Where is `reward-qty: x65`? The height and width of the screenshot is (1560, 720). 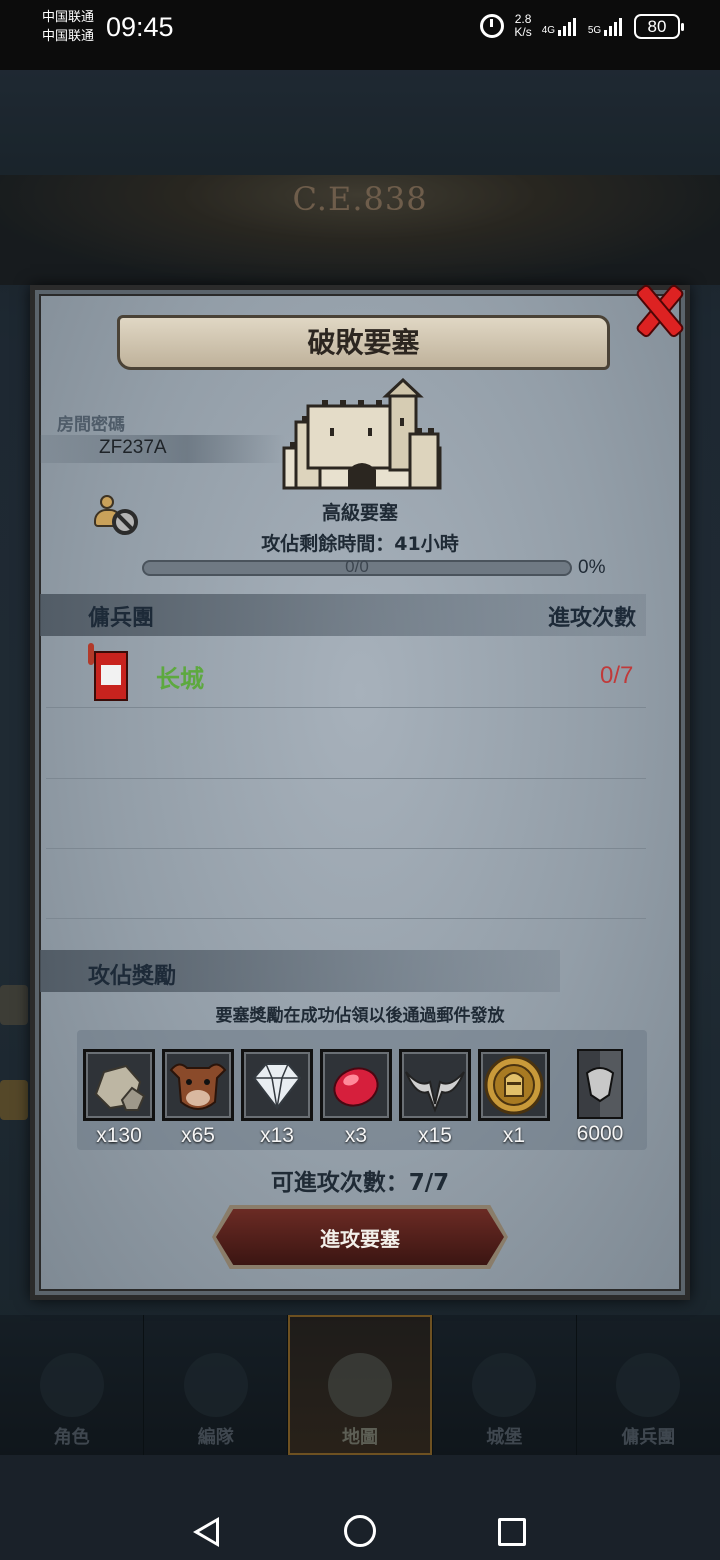
reward-qty: x65 is located at coordinates (198, 1135).